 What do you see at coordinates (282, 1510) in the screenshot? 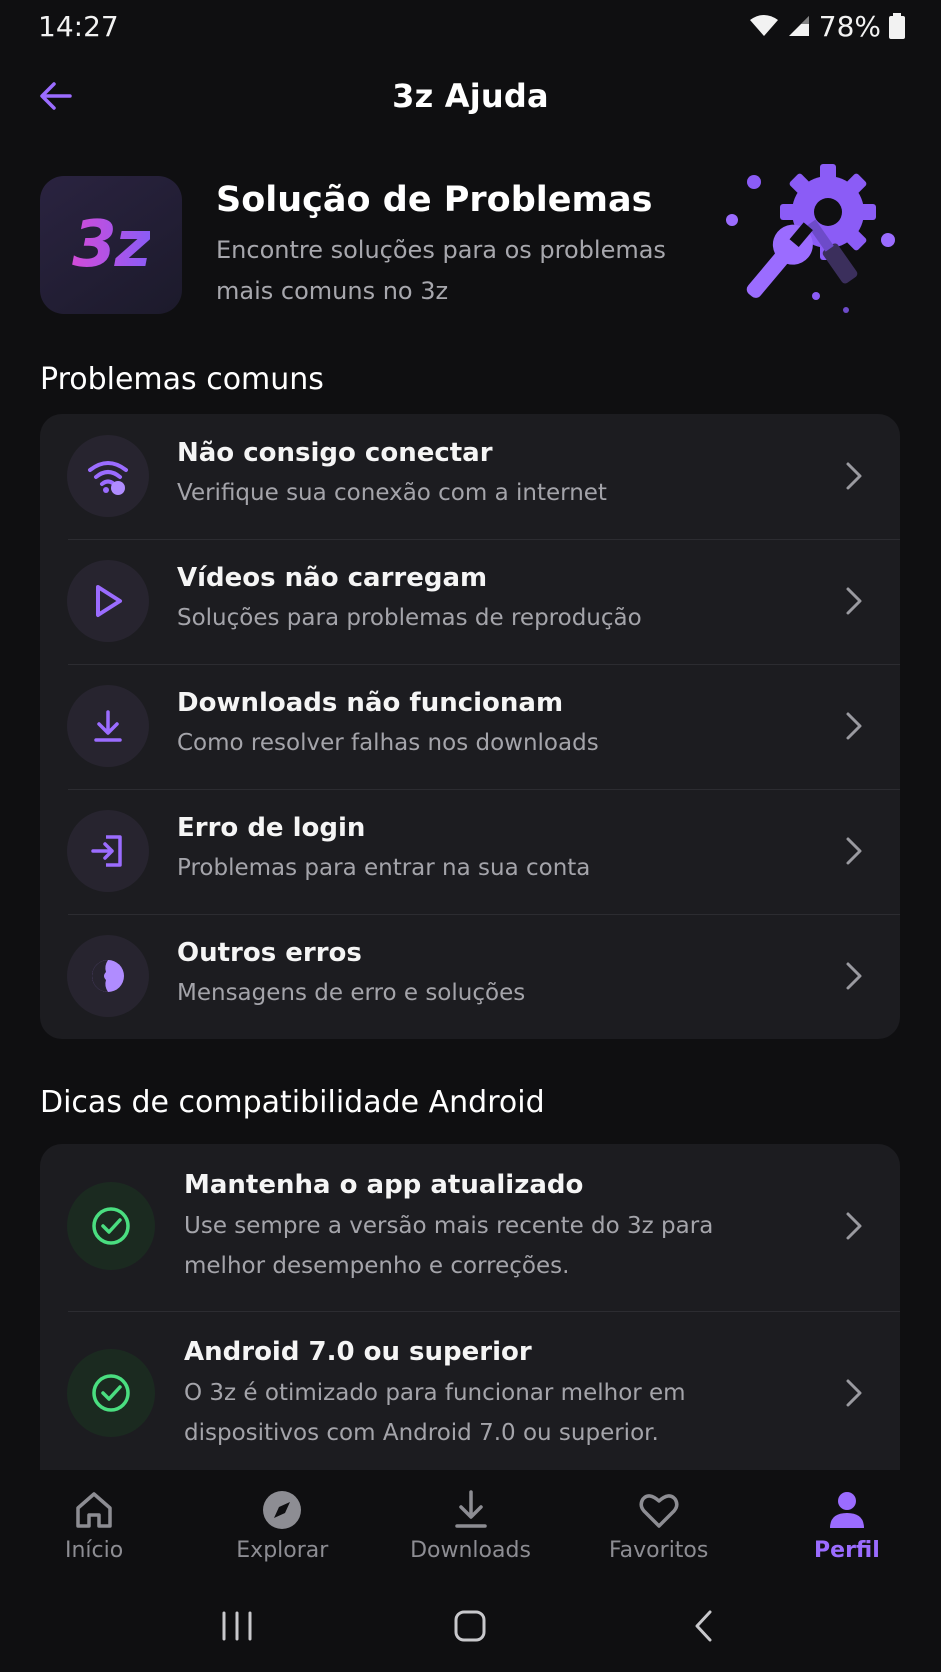
I see `compass-icon` at bounding box center [282, 1510].